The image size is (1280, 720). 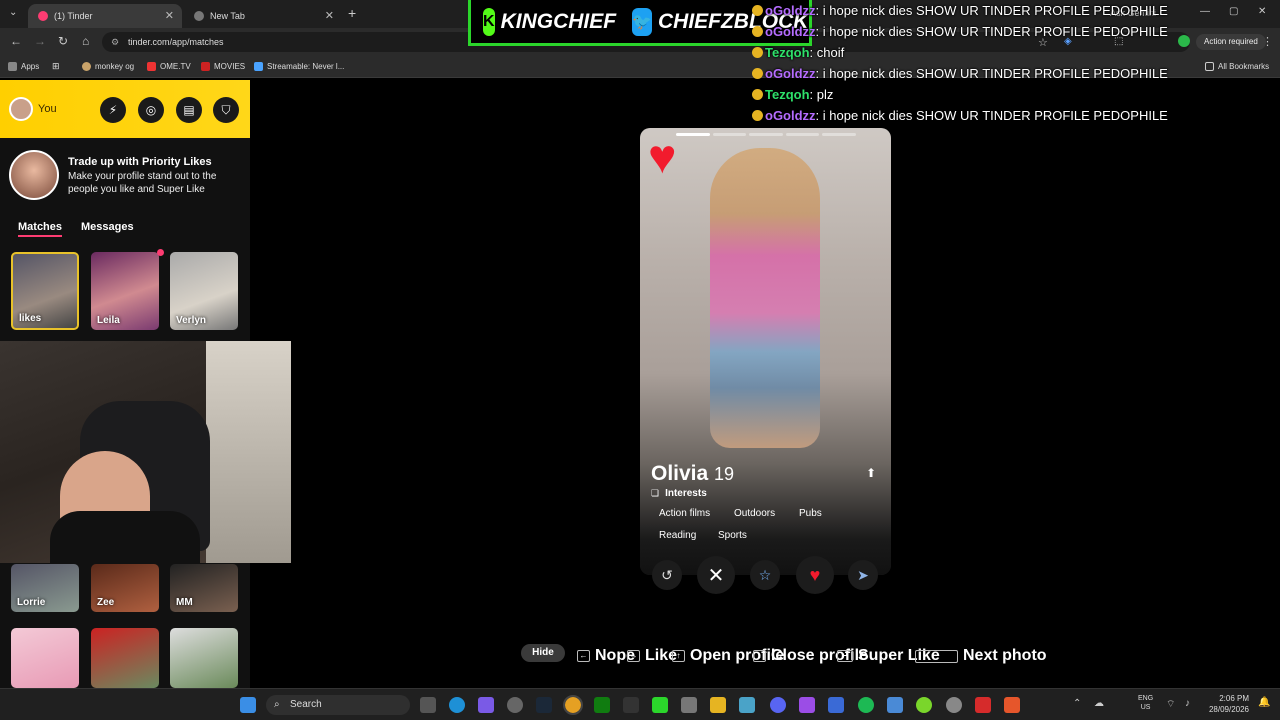 I want to click on tab-title: New Tab, so click(x=227, y=16).